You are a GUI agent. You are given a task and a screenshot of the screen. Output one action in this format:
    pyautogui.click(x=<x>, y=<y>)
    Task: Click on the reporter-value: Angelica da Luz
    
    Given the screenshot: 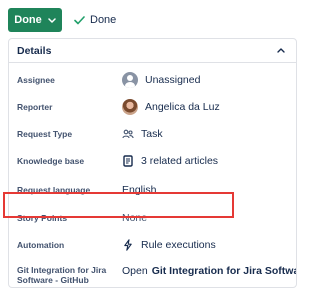 What is the action you would take?
    pyautogui.click(x=171, y=107)
    